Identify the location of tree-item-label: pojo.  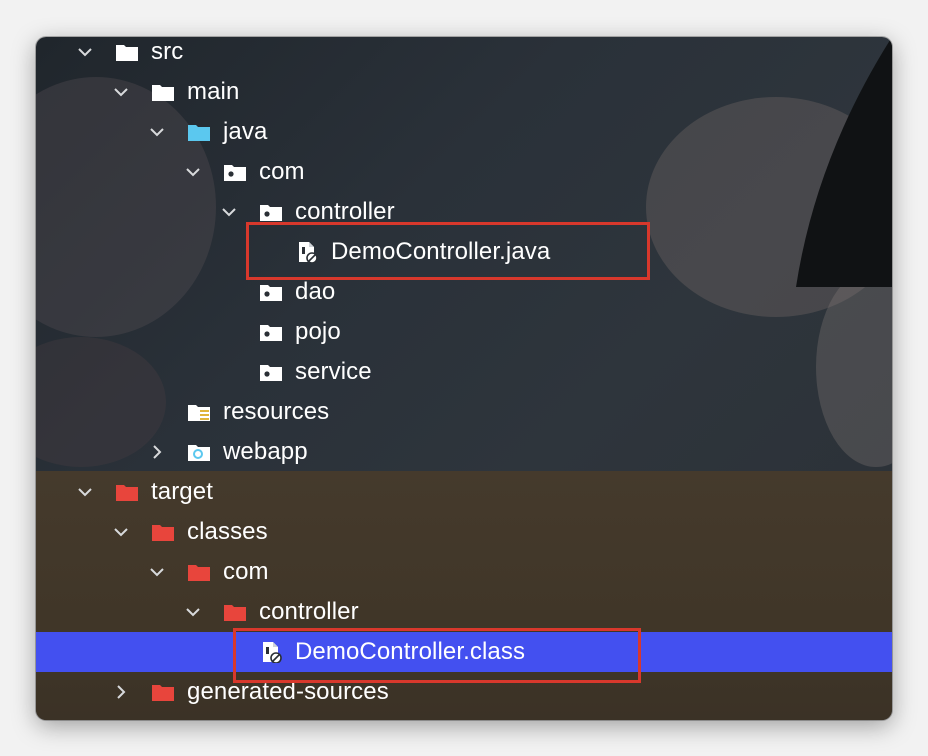
(318, 331).